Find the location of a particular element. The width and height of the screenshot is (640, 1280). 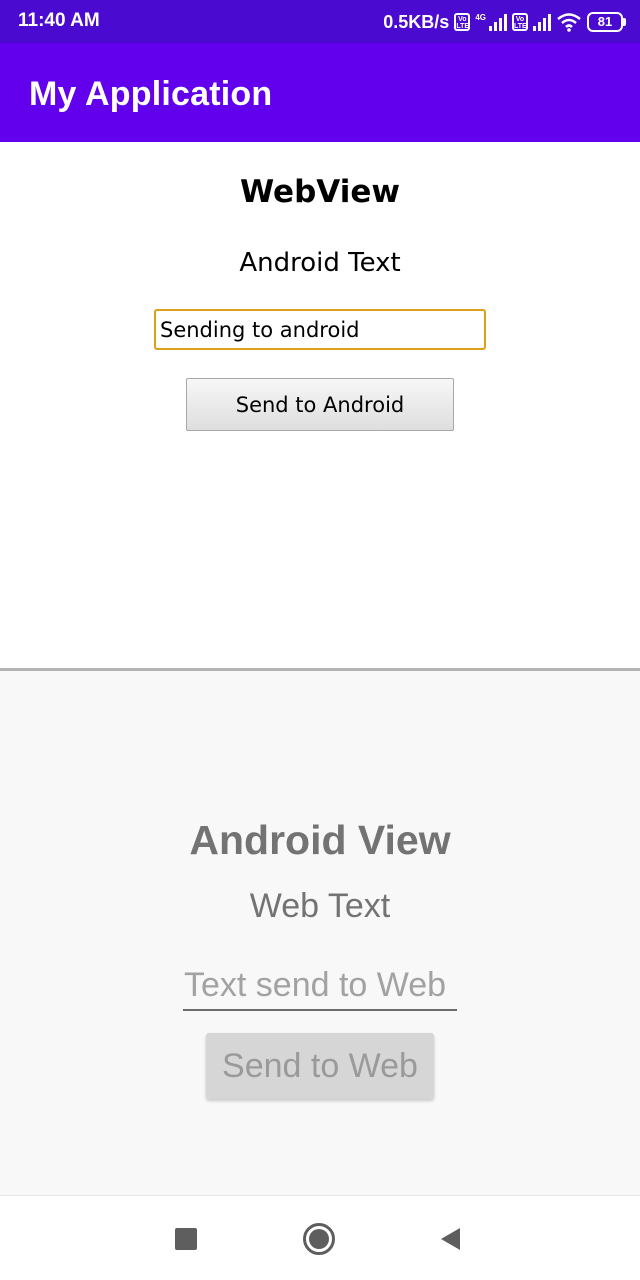

status-bar: 11:40 AM 0.5KB/s Vo LTE 4G Vo LTE 81 is located at coordinates (320, 21).